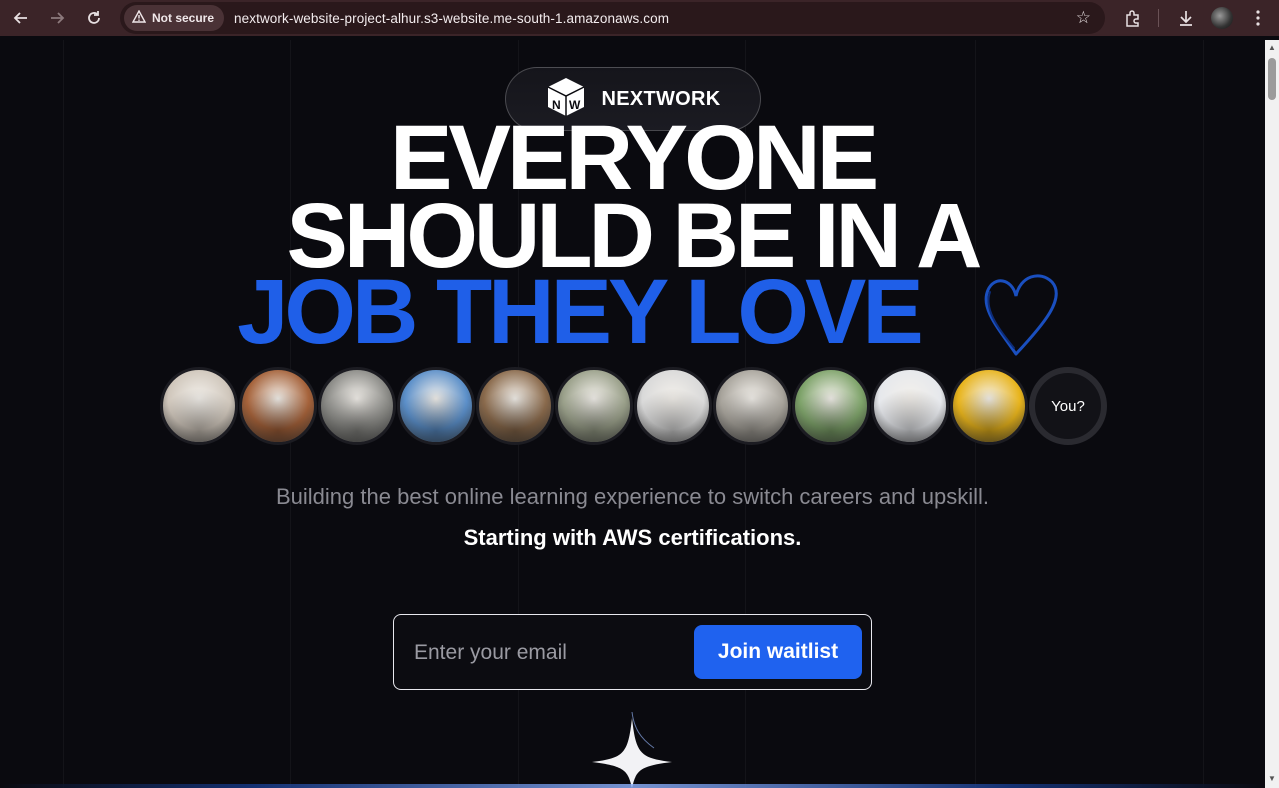 The height and width of the screenshot is (788, 1279). I want to click on back-icon, so click(21, 18).